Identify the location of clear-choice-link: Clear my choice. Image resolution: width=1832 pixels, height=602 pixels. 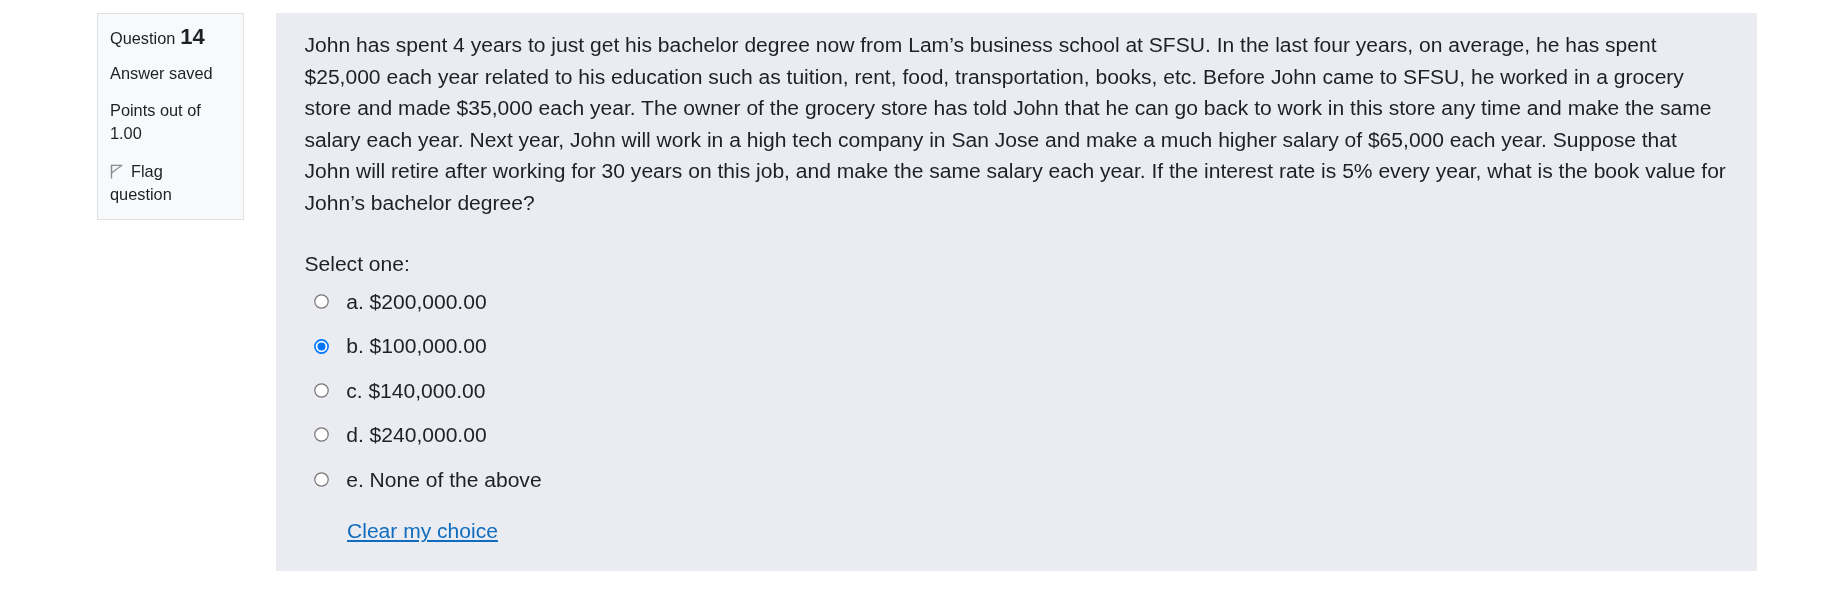
(422, 531).